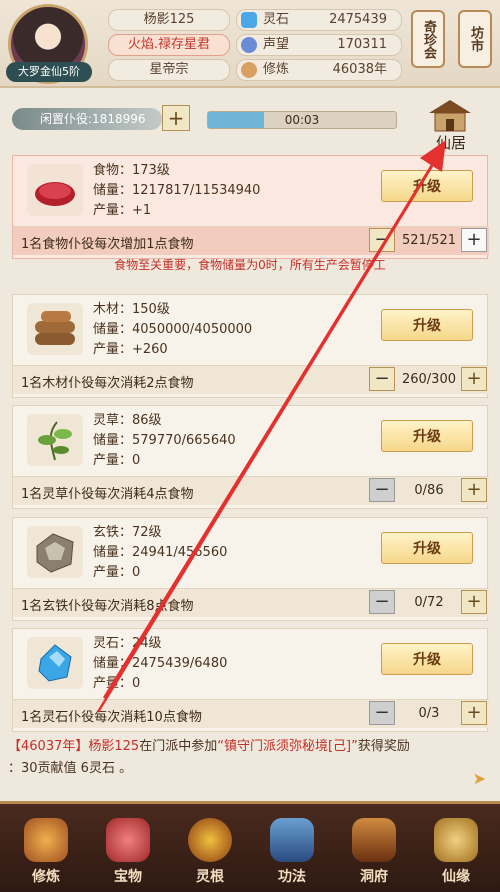 Image resolution: width=500 pixels, height=892 pixels. What do you see at coordinates (107, 494) in the screenshot?
I see `servant-desc: 1名灵草仆役每次消耗4点食物` at bounding box center [107, 494].